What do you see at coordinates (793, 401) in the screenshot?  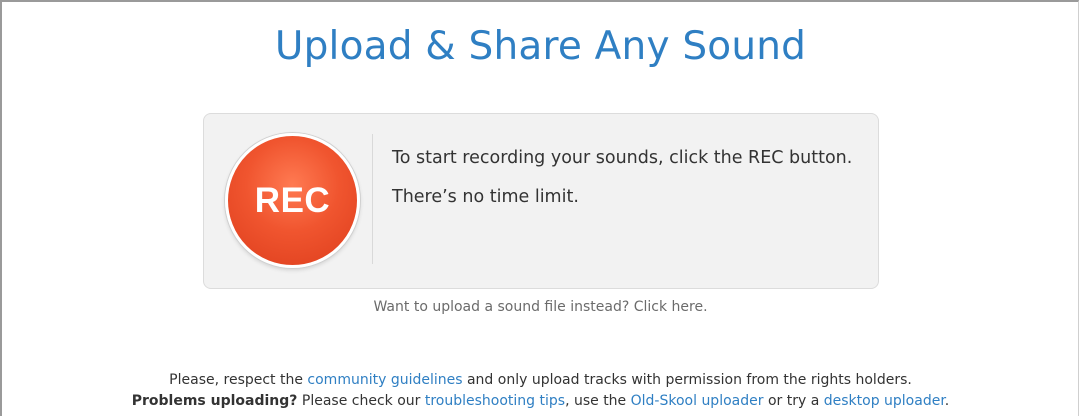 I see `problems-text-c: or try a` at bounding box center [793, 401].